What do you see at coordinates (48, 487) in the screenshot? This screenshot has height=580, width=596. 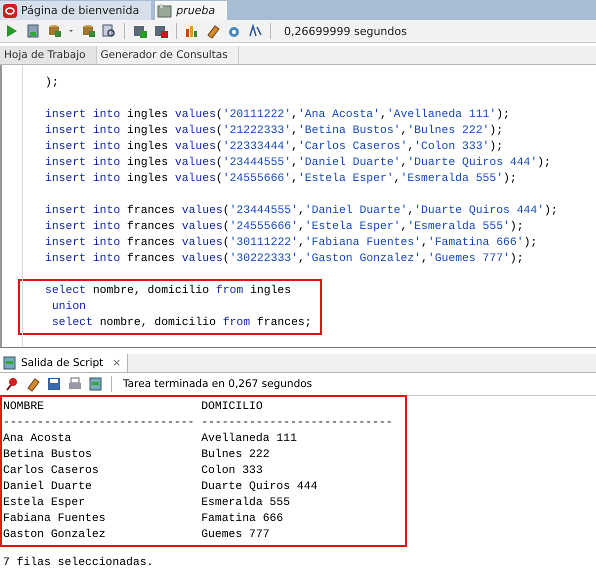 I see `table-cell-text: Daniel Duarte` at bounding box center [48, 487].